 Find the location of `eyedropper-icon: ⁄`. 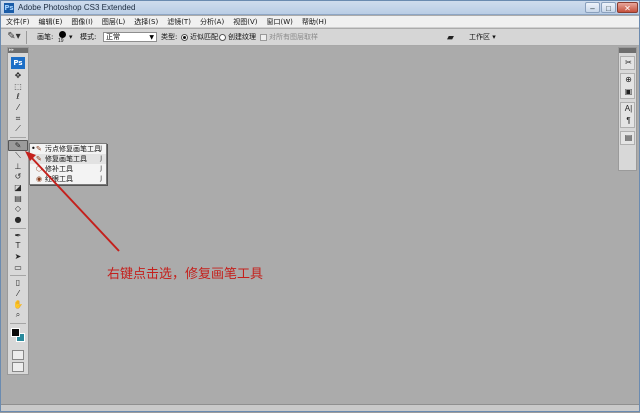

eyedropper-icon: ⁄ is located at coordinates (18, 294).